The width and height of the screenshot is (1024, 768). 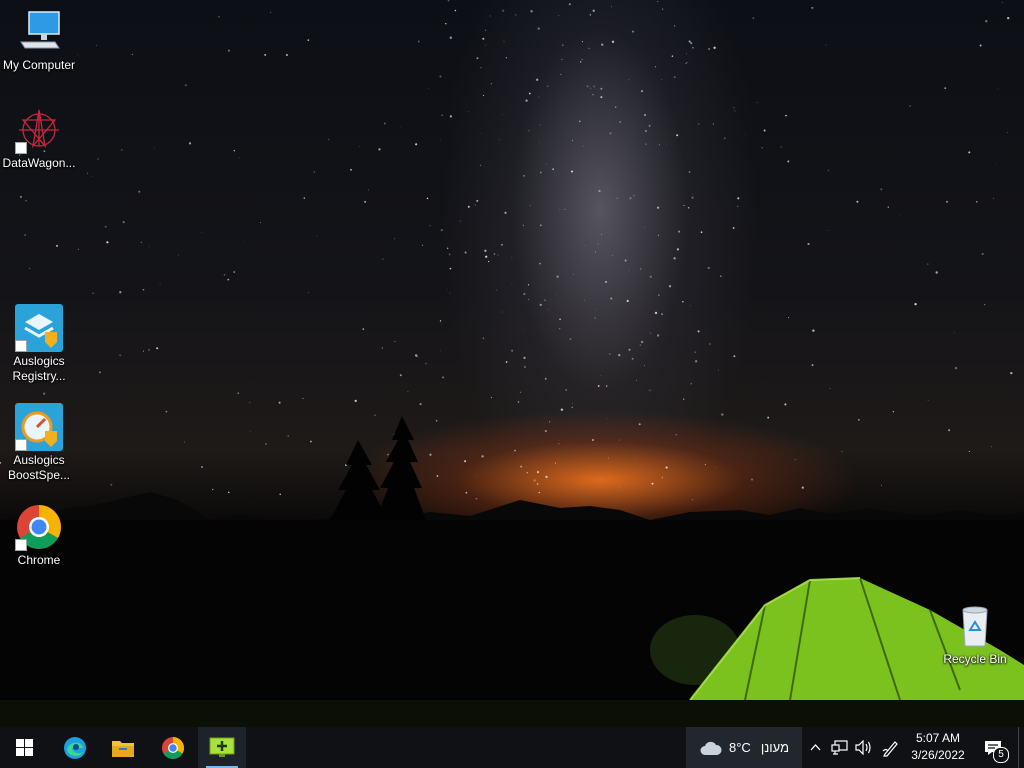 I want to click on chrome-icon, so click(x=39, y=527).